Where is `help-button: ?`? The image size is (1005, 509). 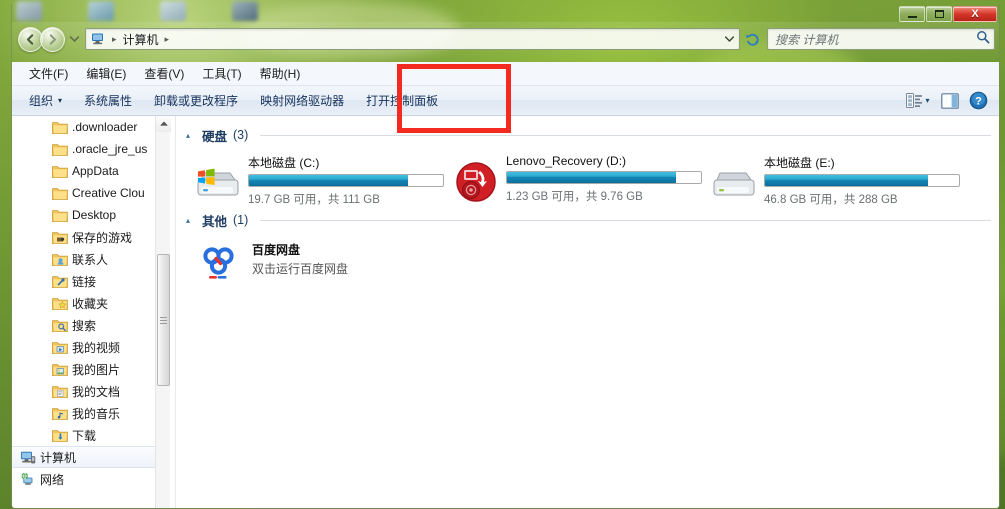 help-button: ? is located at coordinates (978, 101).